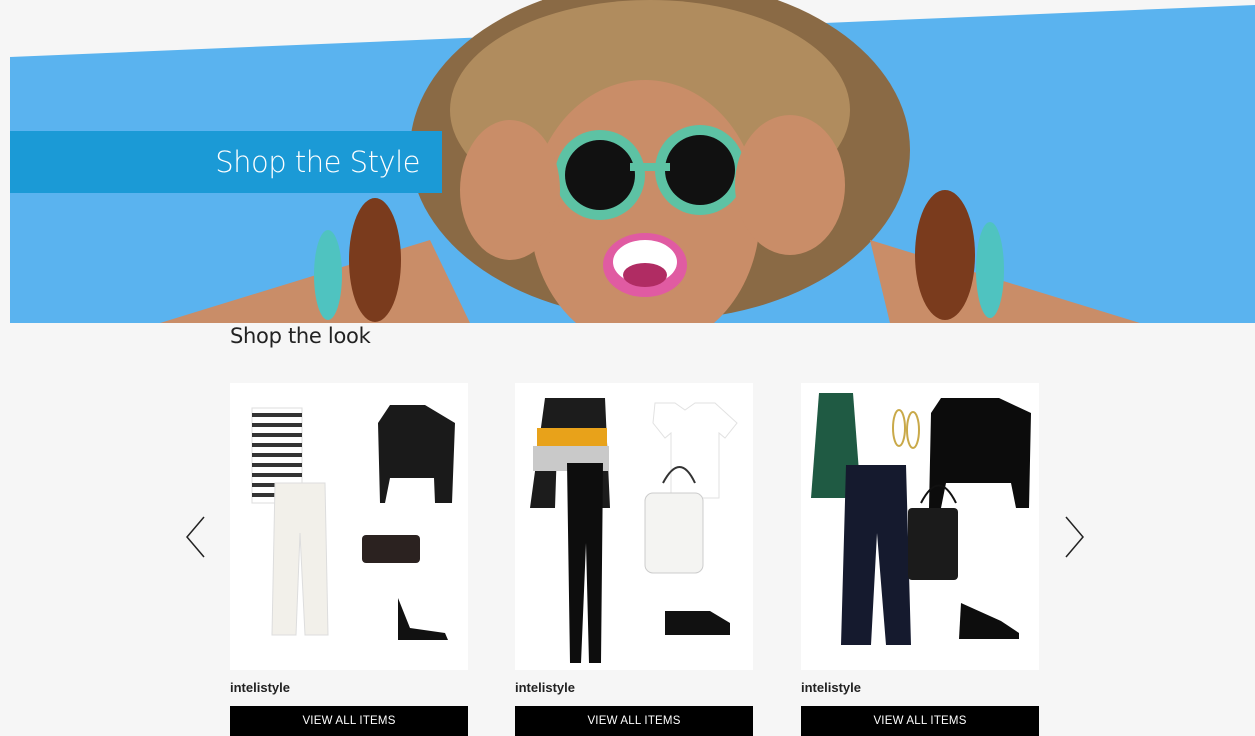  I want to click on hero-title-band: Shop the Style, so click(226, 162).